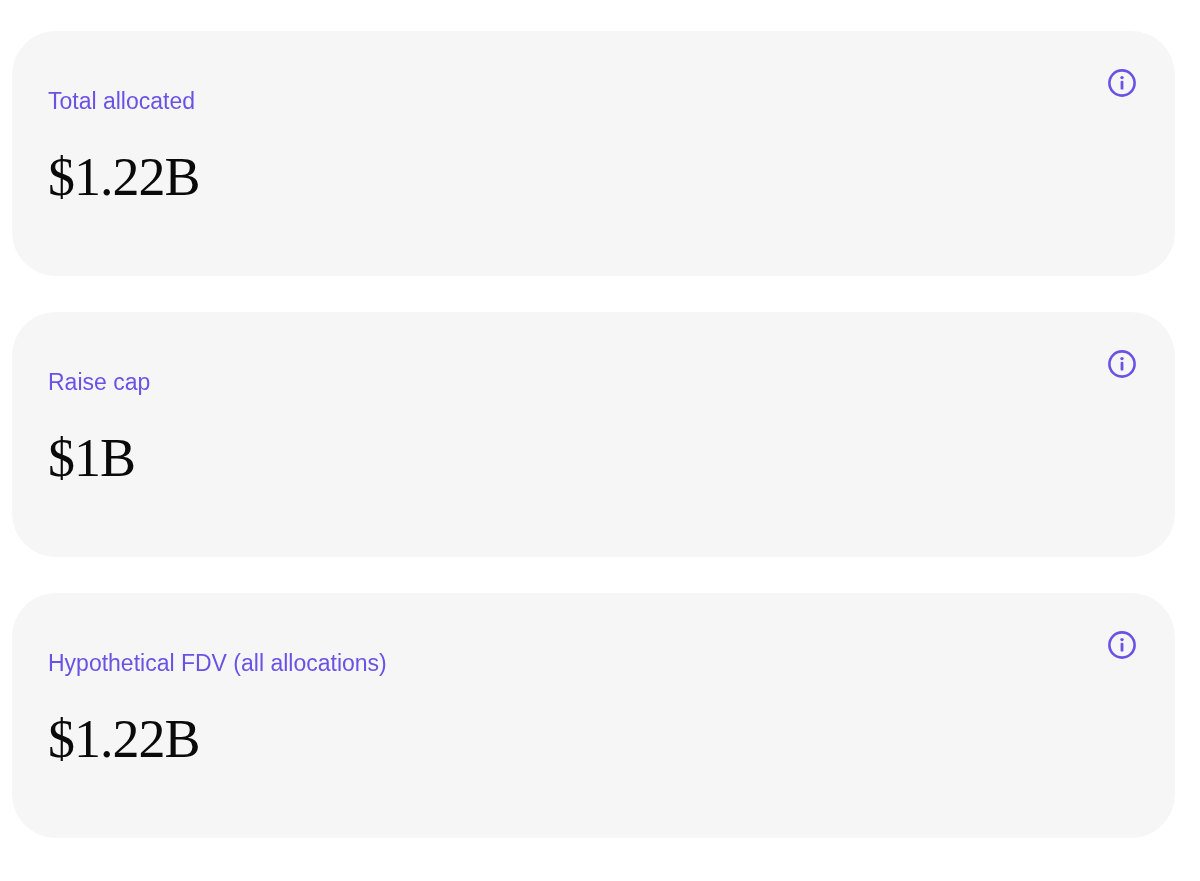 The image size is (1200, 881). I want to click on stat-value: $1B, so click(92, 458).